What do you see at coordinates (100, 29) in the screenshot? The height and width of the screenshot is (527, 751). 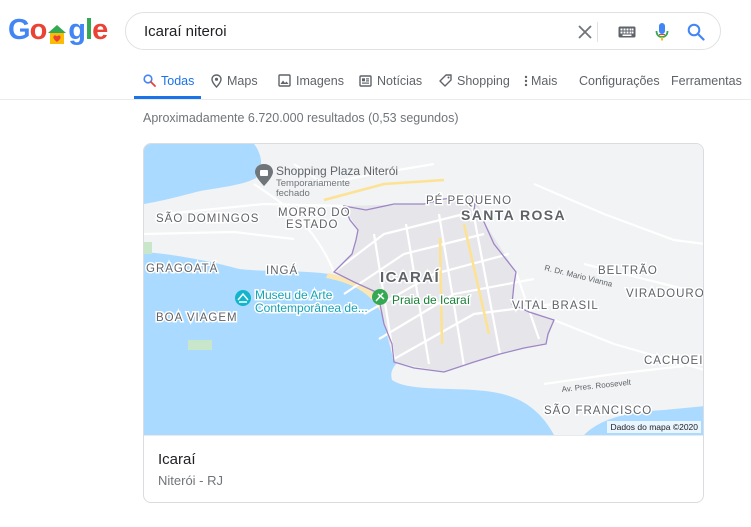 I see `logo-letter-e: e` at bounding box center [100, 29].